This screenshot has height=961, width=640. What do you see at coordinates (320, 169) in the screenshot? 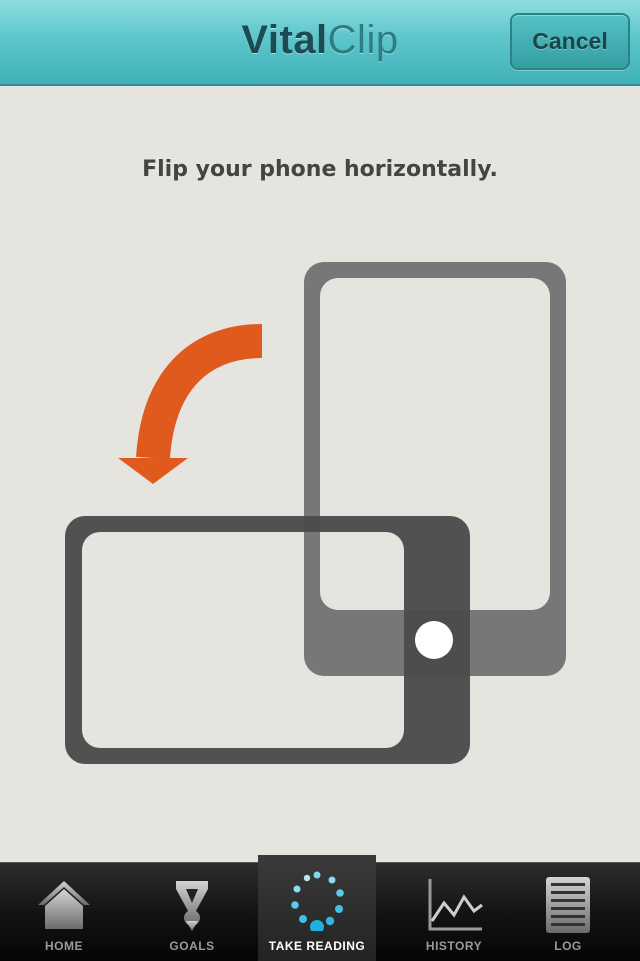
I see `instruction-text: Flip your phone horizontally.` at bounding box center [320, 169].